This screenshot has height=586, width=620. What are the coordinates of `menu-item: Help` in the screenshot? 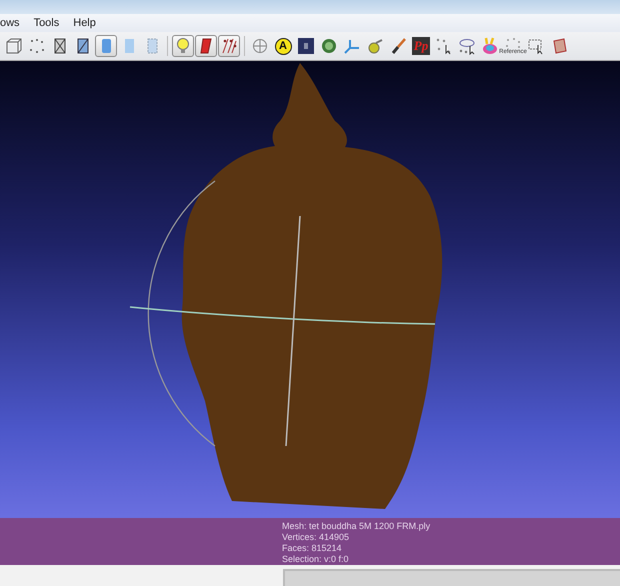 It's located at (84, 23).